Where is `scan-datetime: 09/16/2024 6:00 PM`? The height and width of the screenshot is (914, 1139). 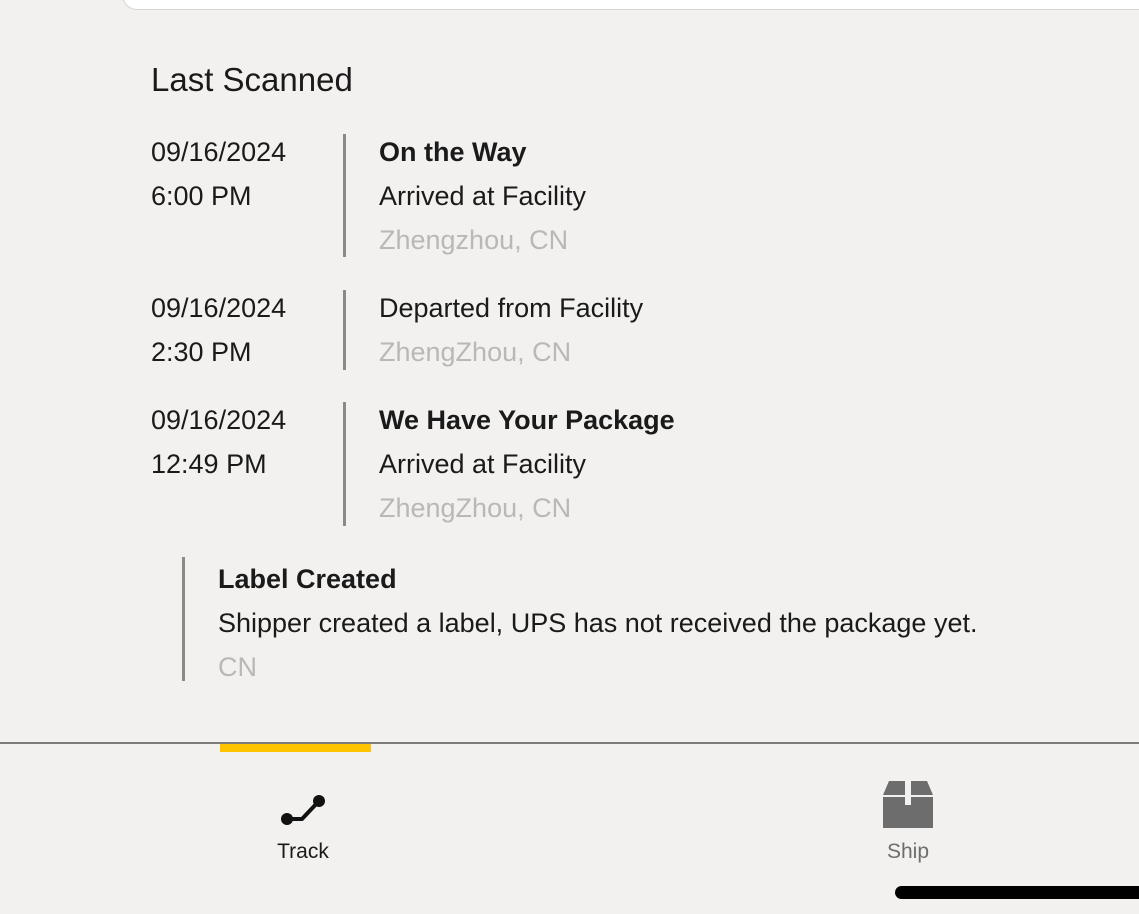
scan-datetime: 09/16/2024 6:00 PM is located at coordinates (247, 196).